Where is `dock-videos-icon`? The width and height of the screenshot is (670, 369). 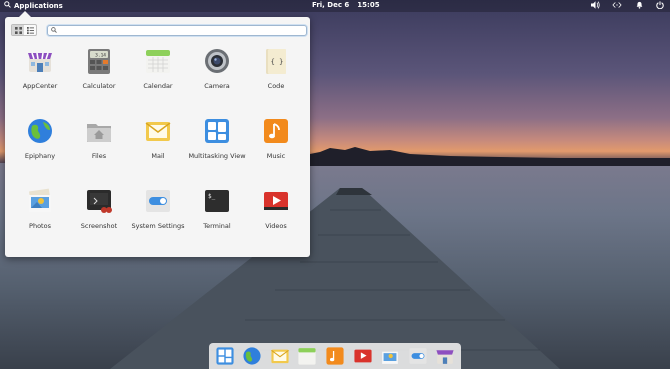
dock-videos-icon is located at coordinates (363, 356).